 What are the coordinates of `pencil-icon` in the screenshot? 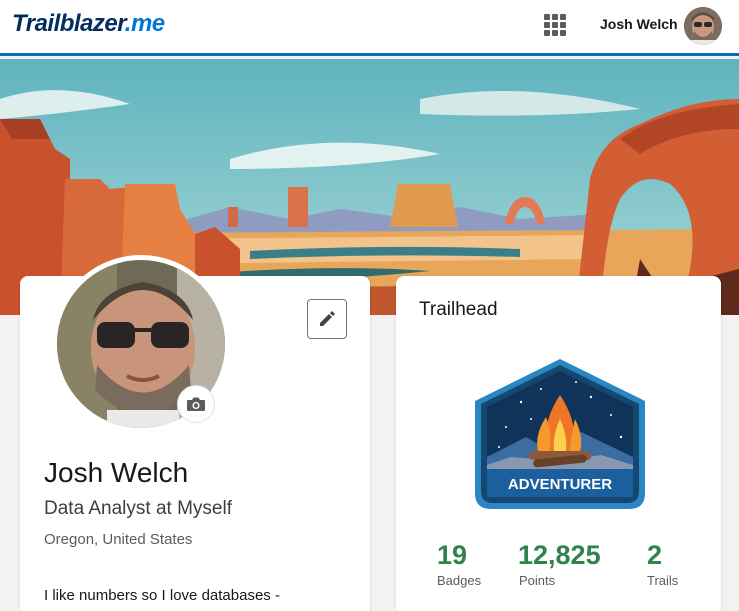 It's located at (327, 319).